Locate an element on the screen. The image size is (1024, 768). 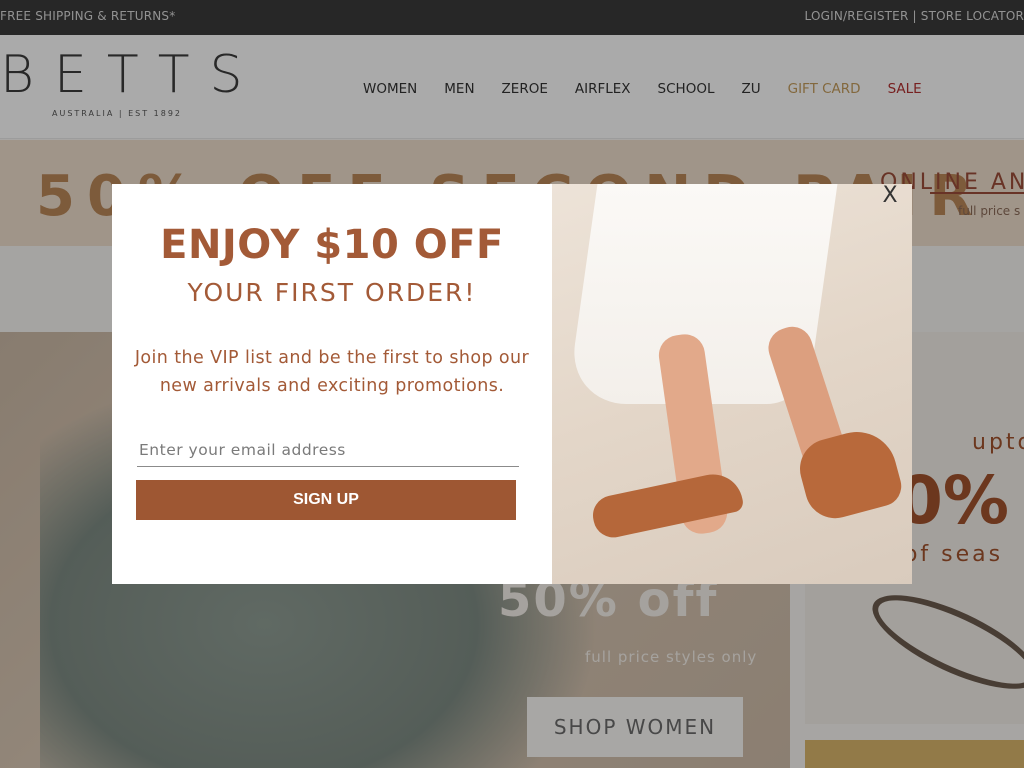
woven-sandal-left is located at coordinates (667, 505).